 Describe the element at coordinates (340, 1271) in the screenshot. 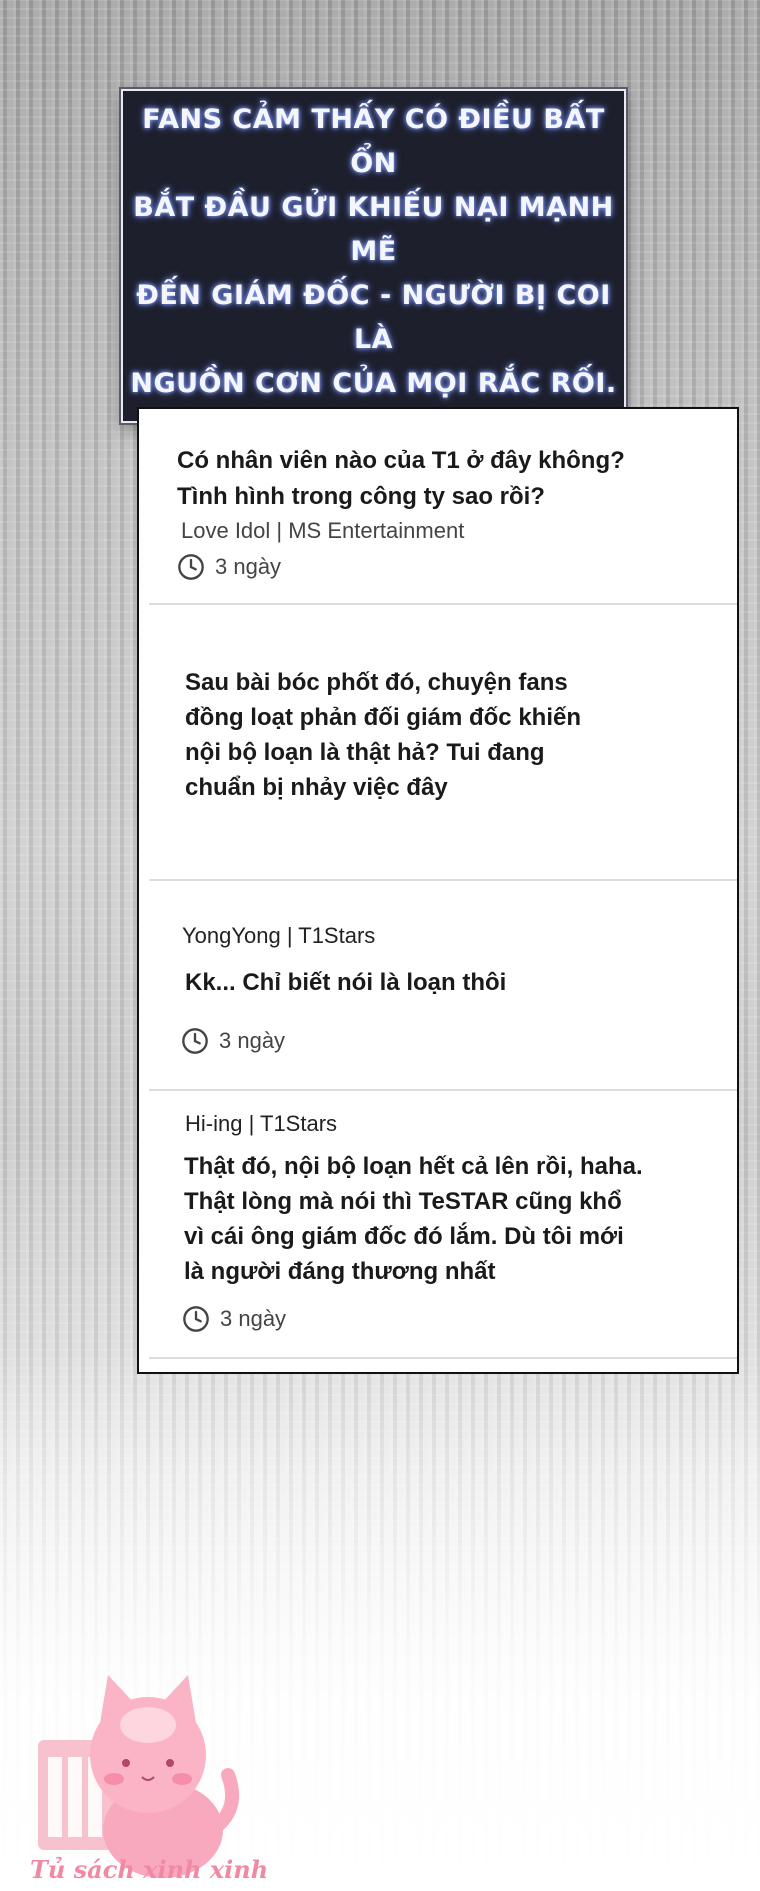

I see `comment-line: là người đáng thương nhất` at that location.